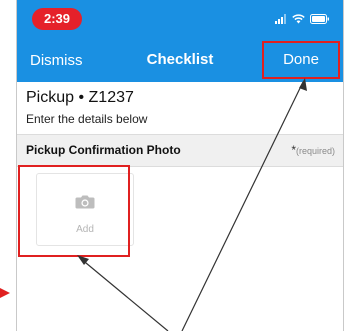  Describe the element at coordinates (74, 211) in the screenshot. I see `photo-highlight-box` at that location.